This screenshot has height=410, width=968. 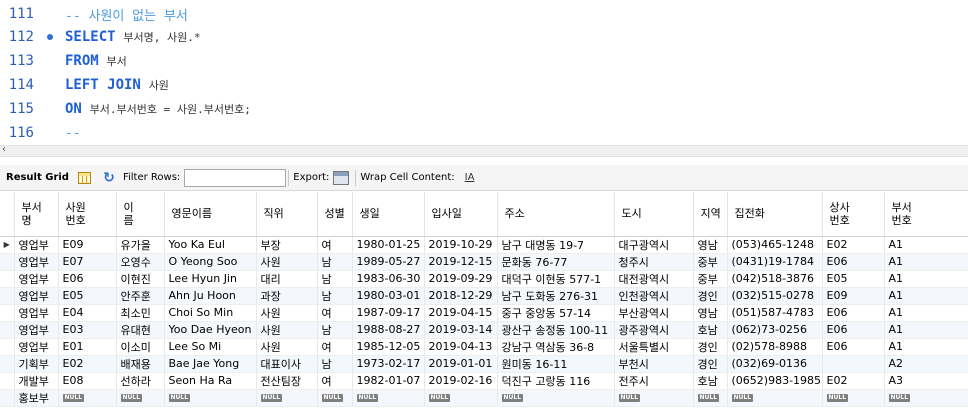 I want to click on table-cell: 1980-03-01, so click(x=388, y=296).